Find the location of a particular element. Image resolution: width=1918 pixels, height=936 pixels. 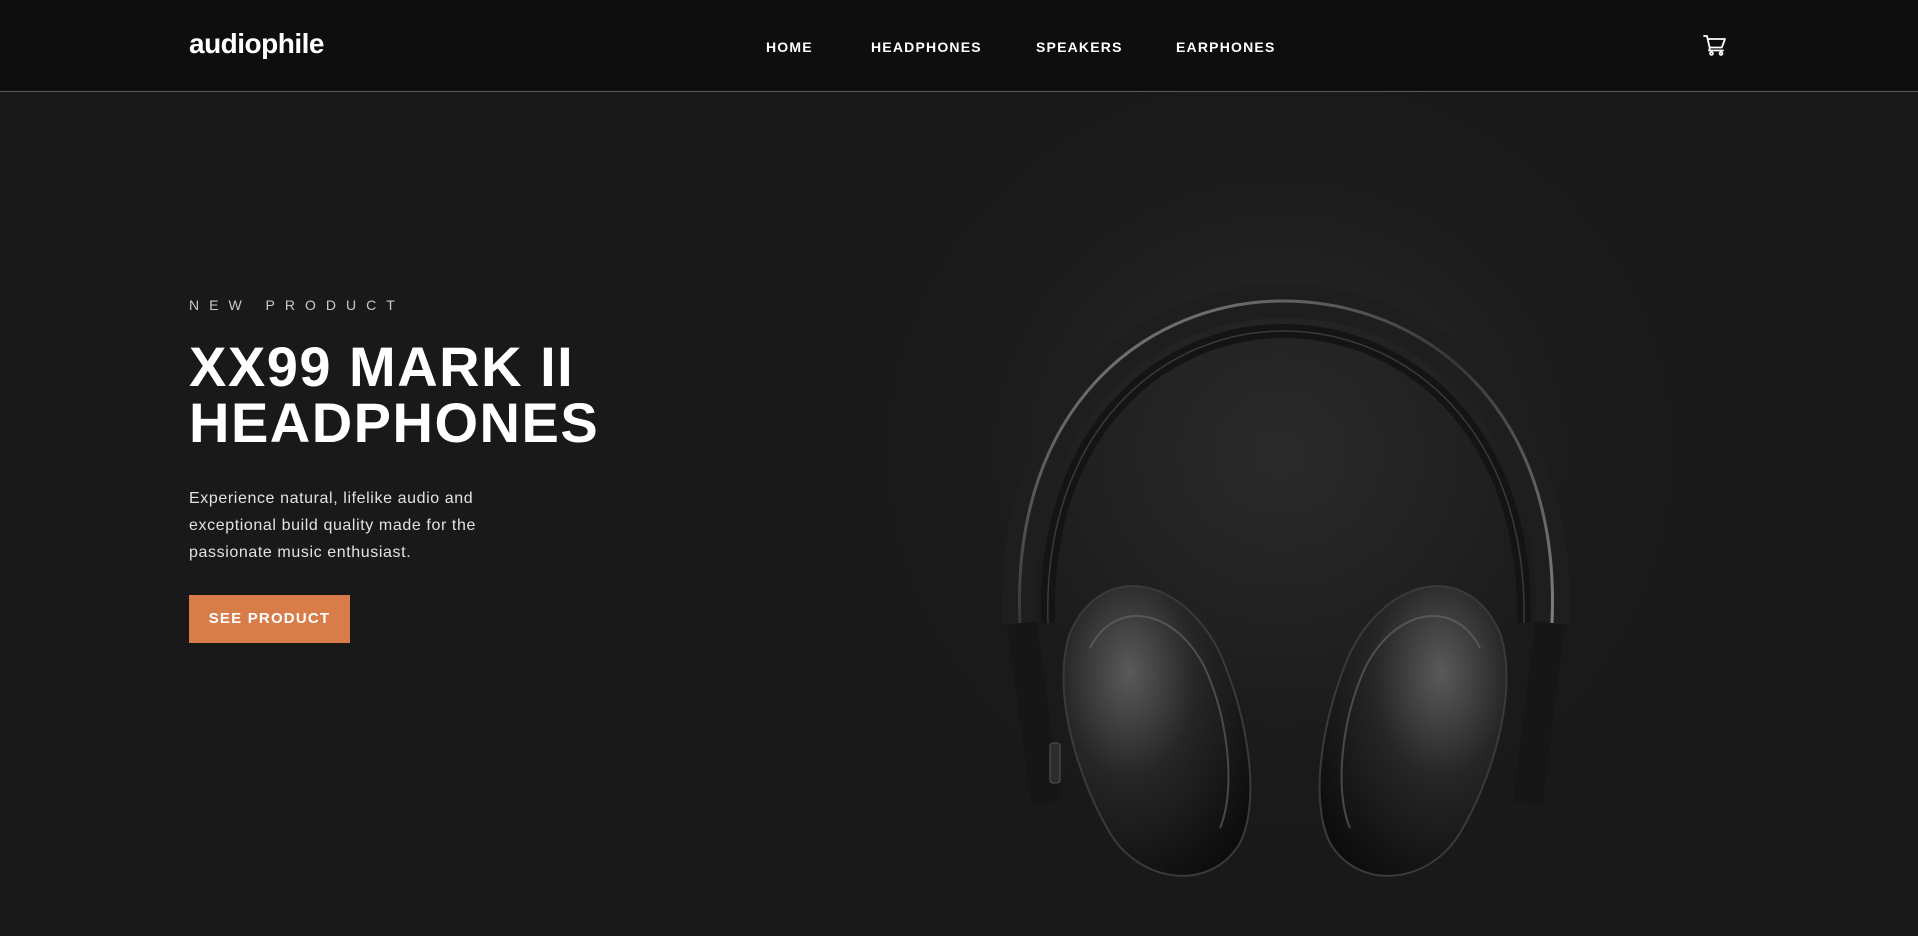

hero-title-line: XX99 MARK II is located at coordinates (382, 366).